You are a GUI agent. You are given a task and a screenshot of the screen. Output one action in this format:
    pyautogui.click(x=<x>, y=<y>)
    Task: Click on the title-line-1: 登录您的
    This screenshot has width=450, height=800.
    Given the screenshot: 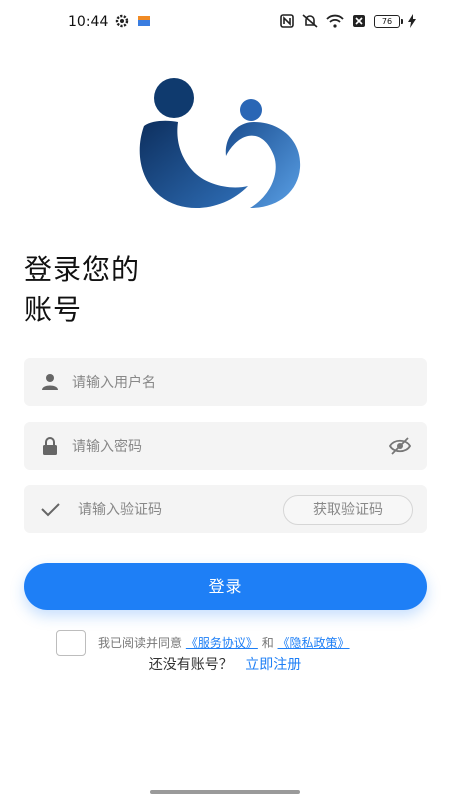 What is the action you would take?
    pyautogui.click(x=82, y=269)
    